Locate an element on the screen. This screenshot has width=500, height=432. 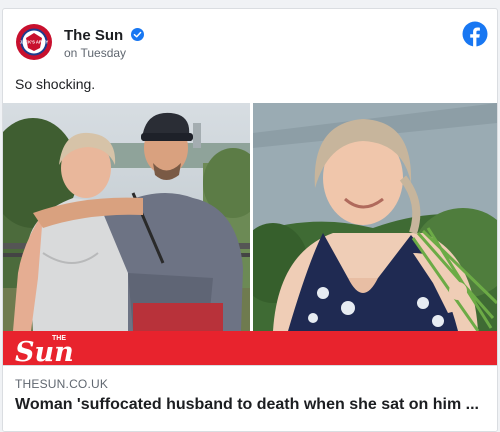
the-sun-banner: THE Sun is located at coordinates (250, 348).